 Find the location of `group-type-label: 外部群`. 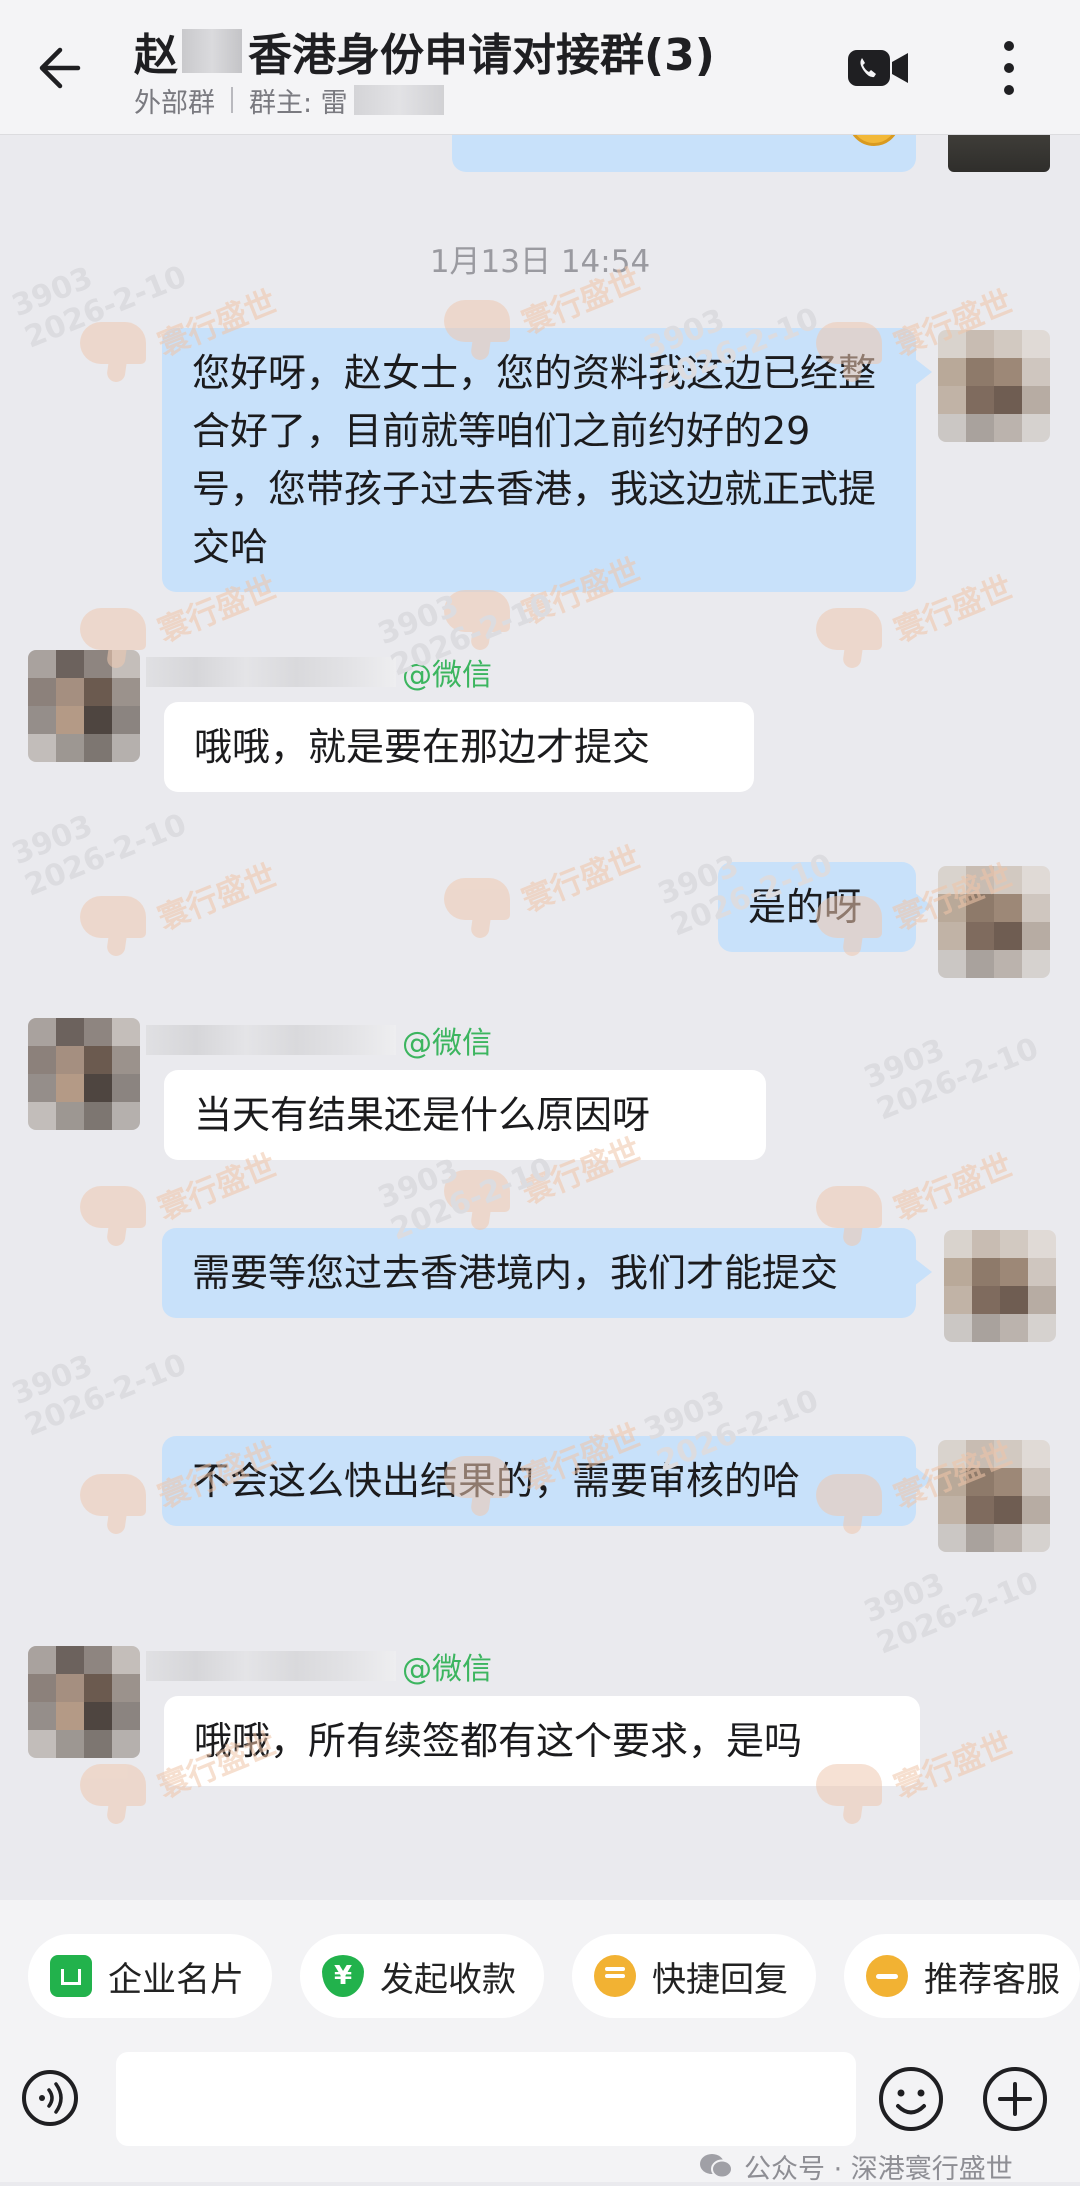

group-type-label: 外部群 is located at coordinates (174, 103).